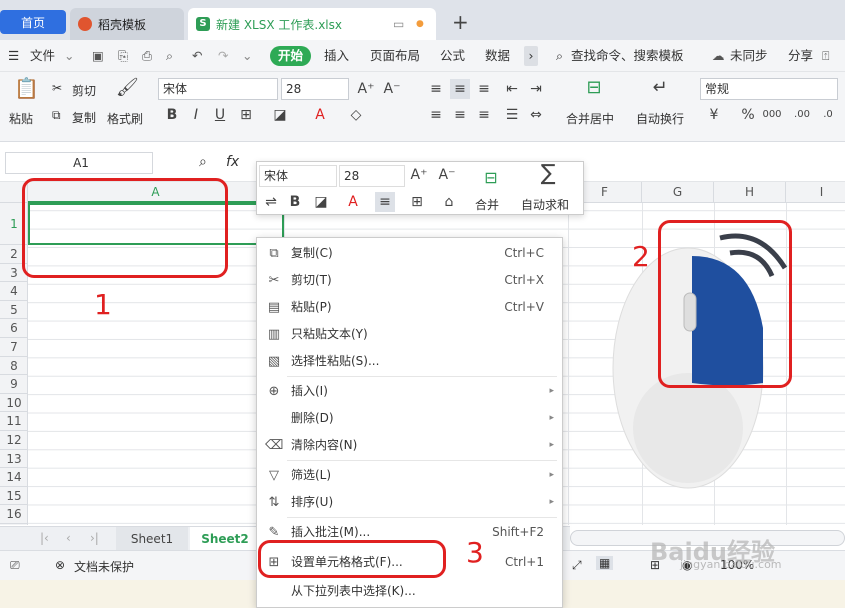 Image resolution: width=845 pixels, height=608 pixels. Describe the element at coordinates (218, 89) in the screenshot. I see `font-select: 宋体` at that location.